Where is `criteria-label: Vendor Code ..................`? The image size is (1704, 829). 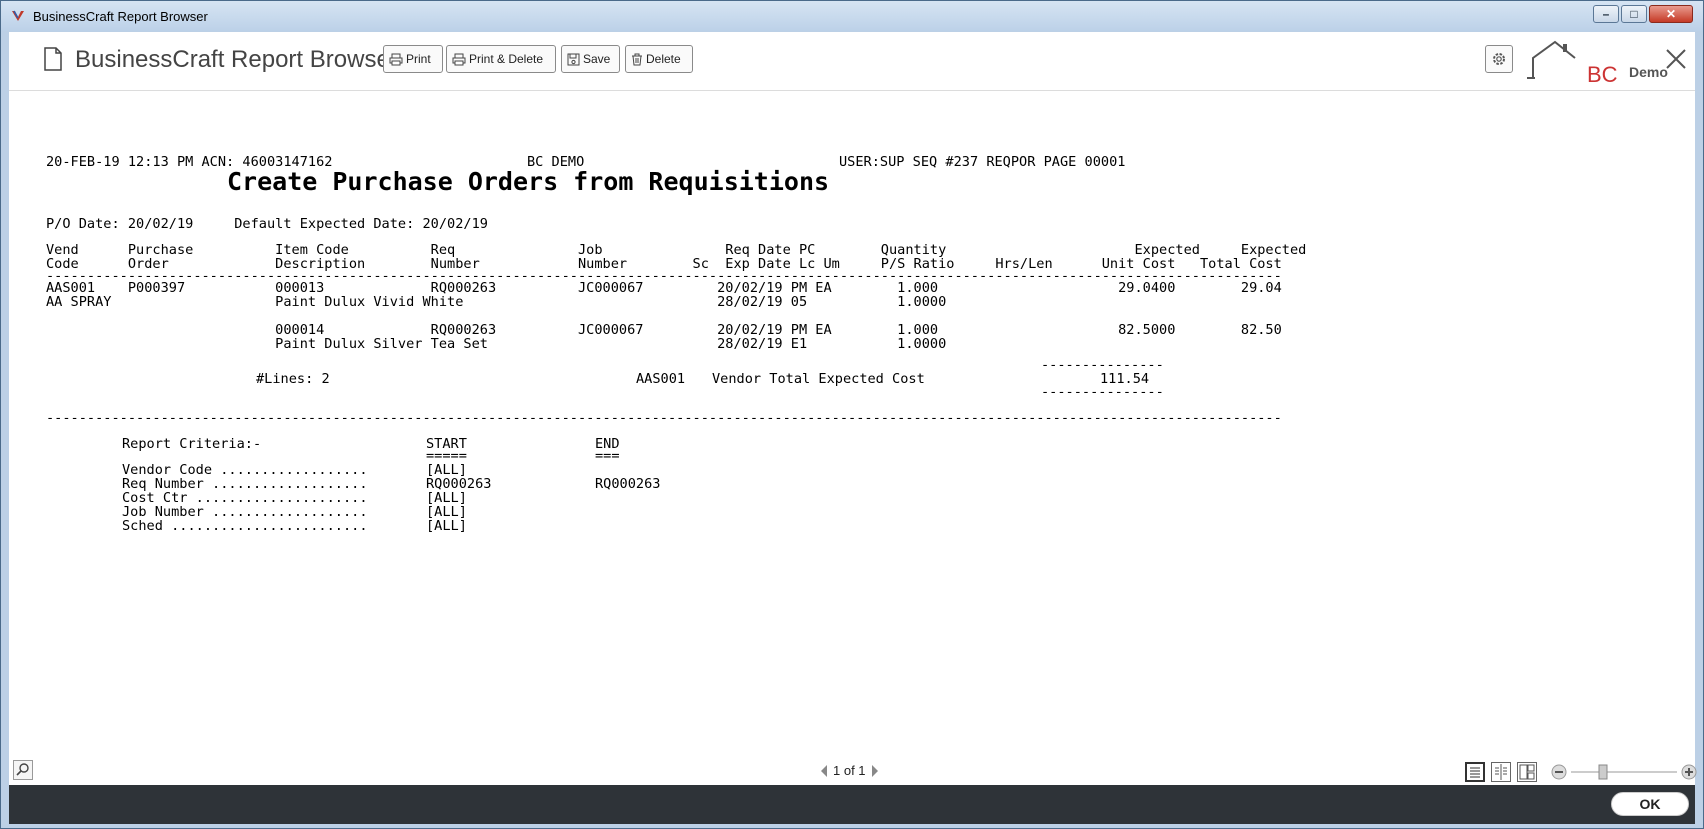 criteria-label: Vendor Code .................. is located at coordinates (245, 470).